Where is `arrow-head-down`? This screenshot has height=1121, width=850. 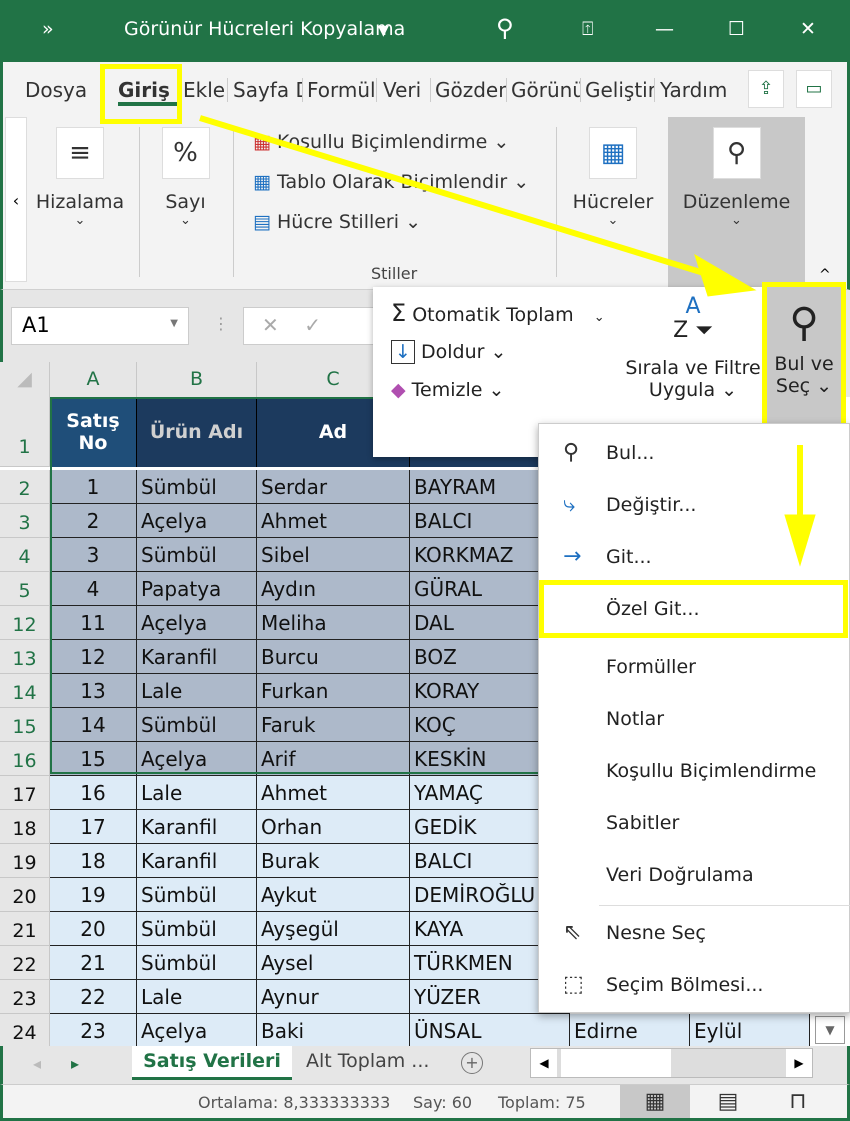 arrow-head-down is located at coordinates (800, 540).